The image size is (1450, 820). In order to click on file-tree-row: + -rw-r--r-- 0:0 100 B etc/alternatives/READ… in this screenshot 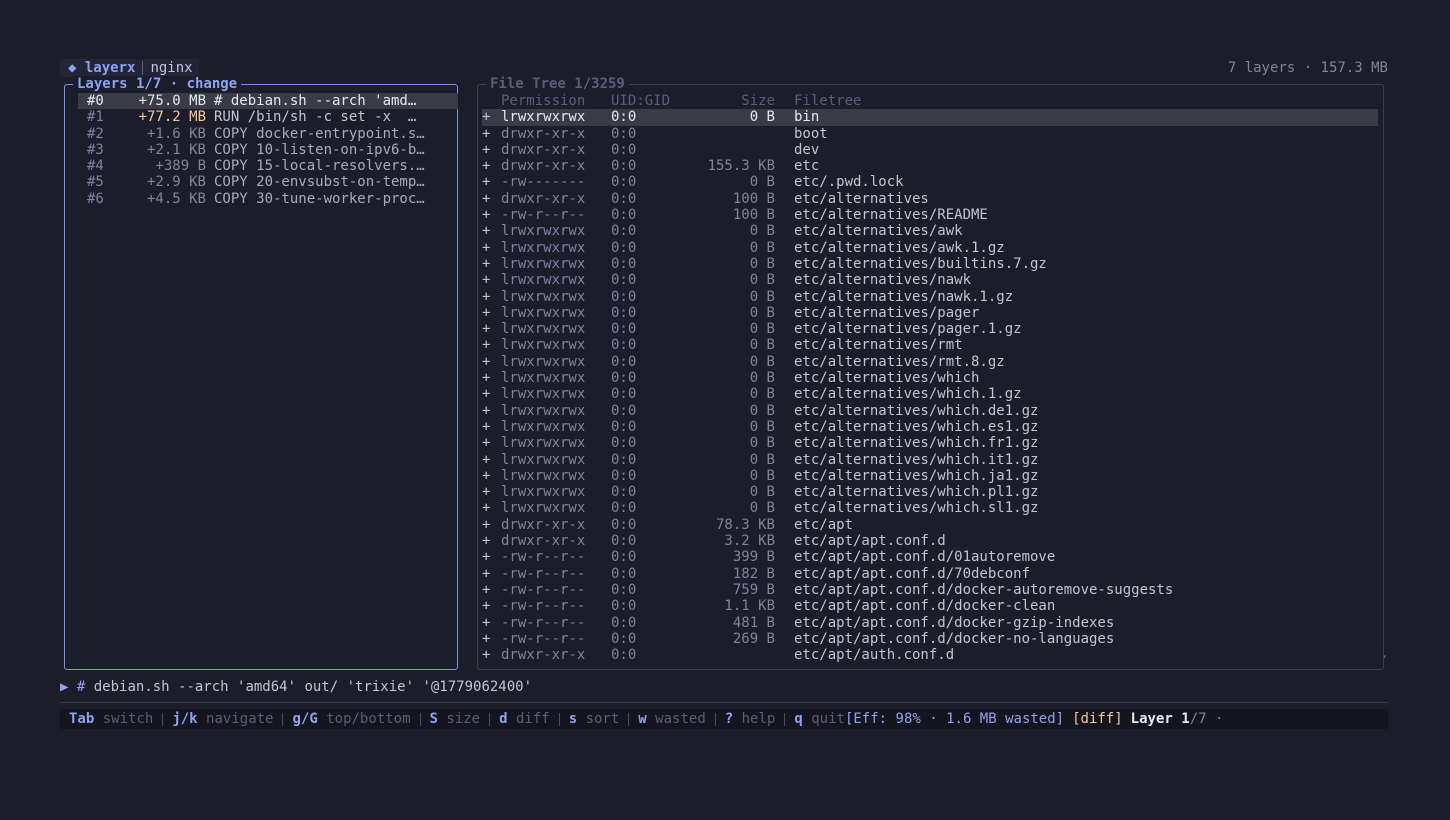, I will do `click(930, 215)`.